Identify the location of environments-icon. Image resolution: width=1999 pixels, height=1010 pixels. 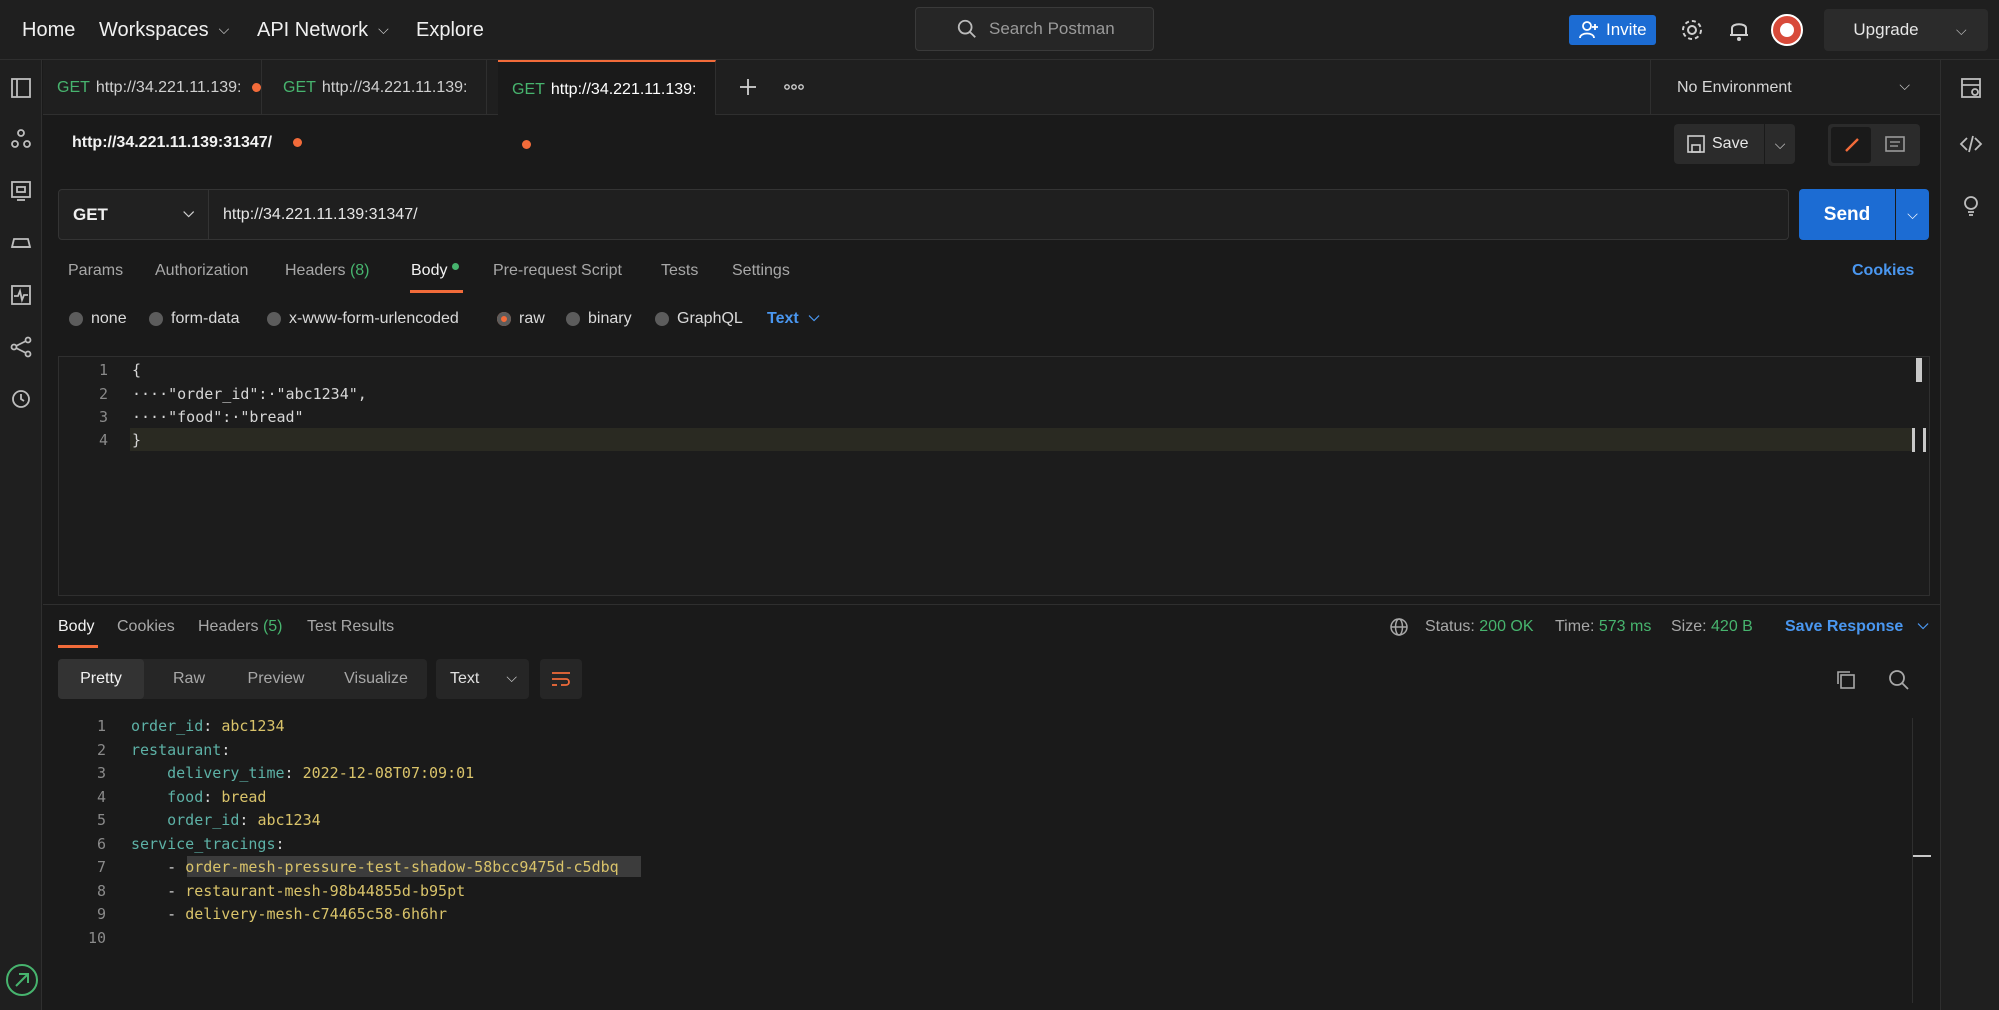
(21, 191).